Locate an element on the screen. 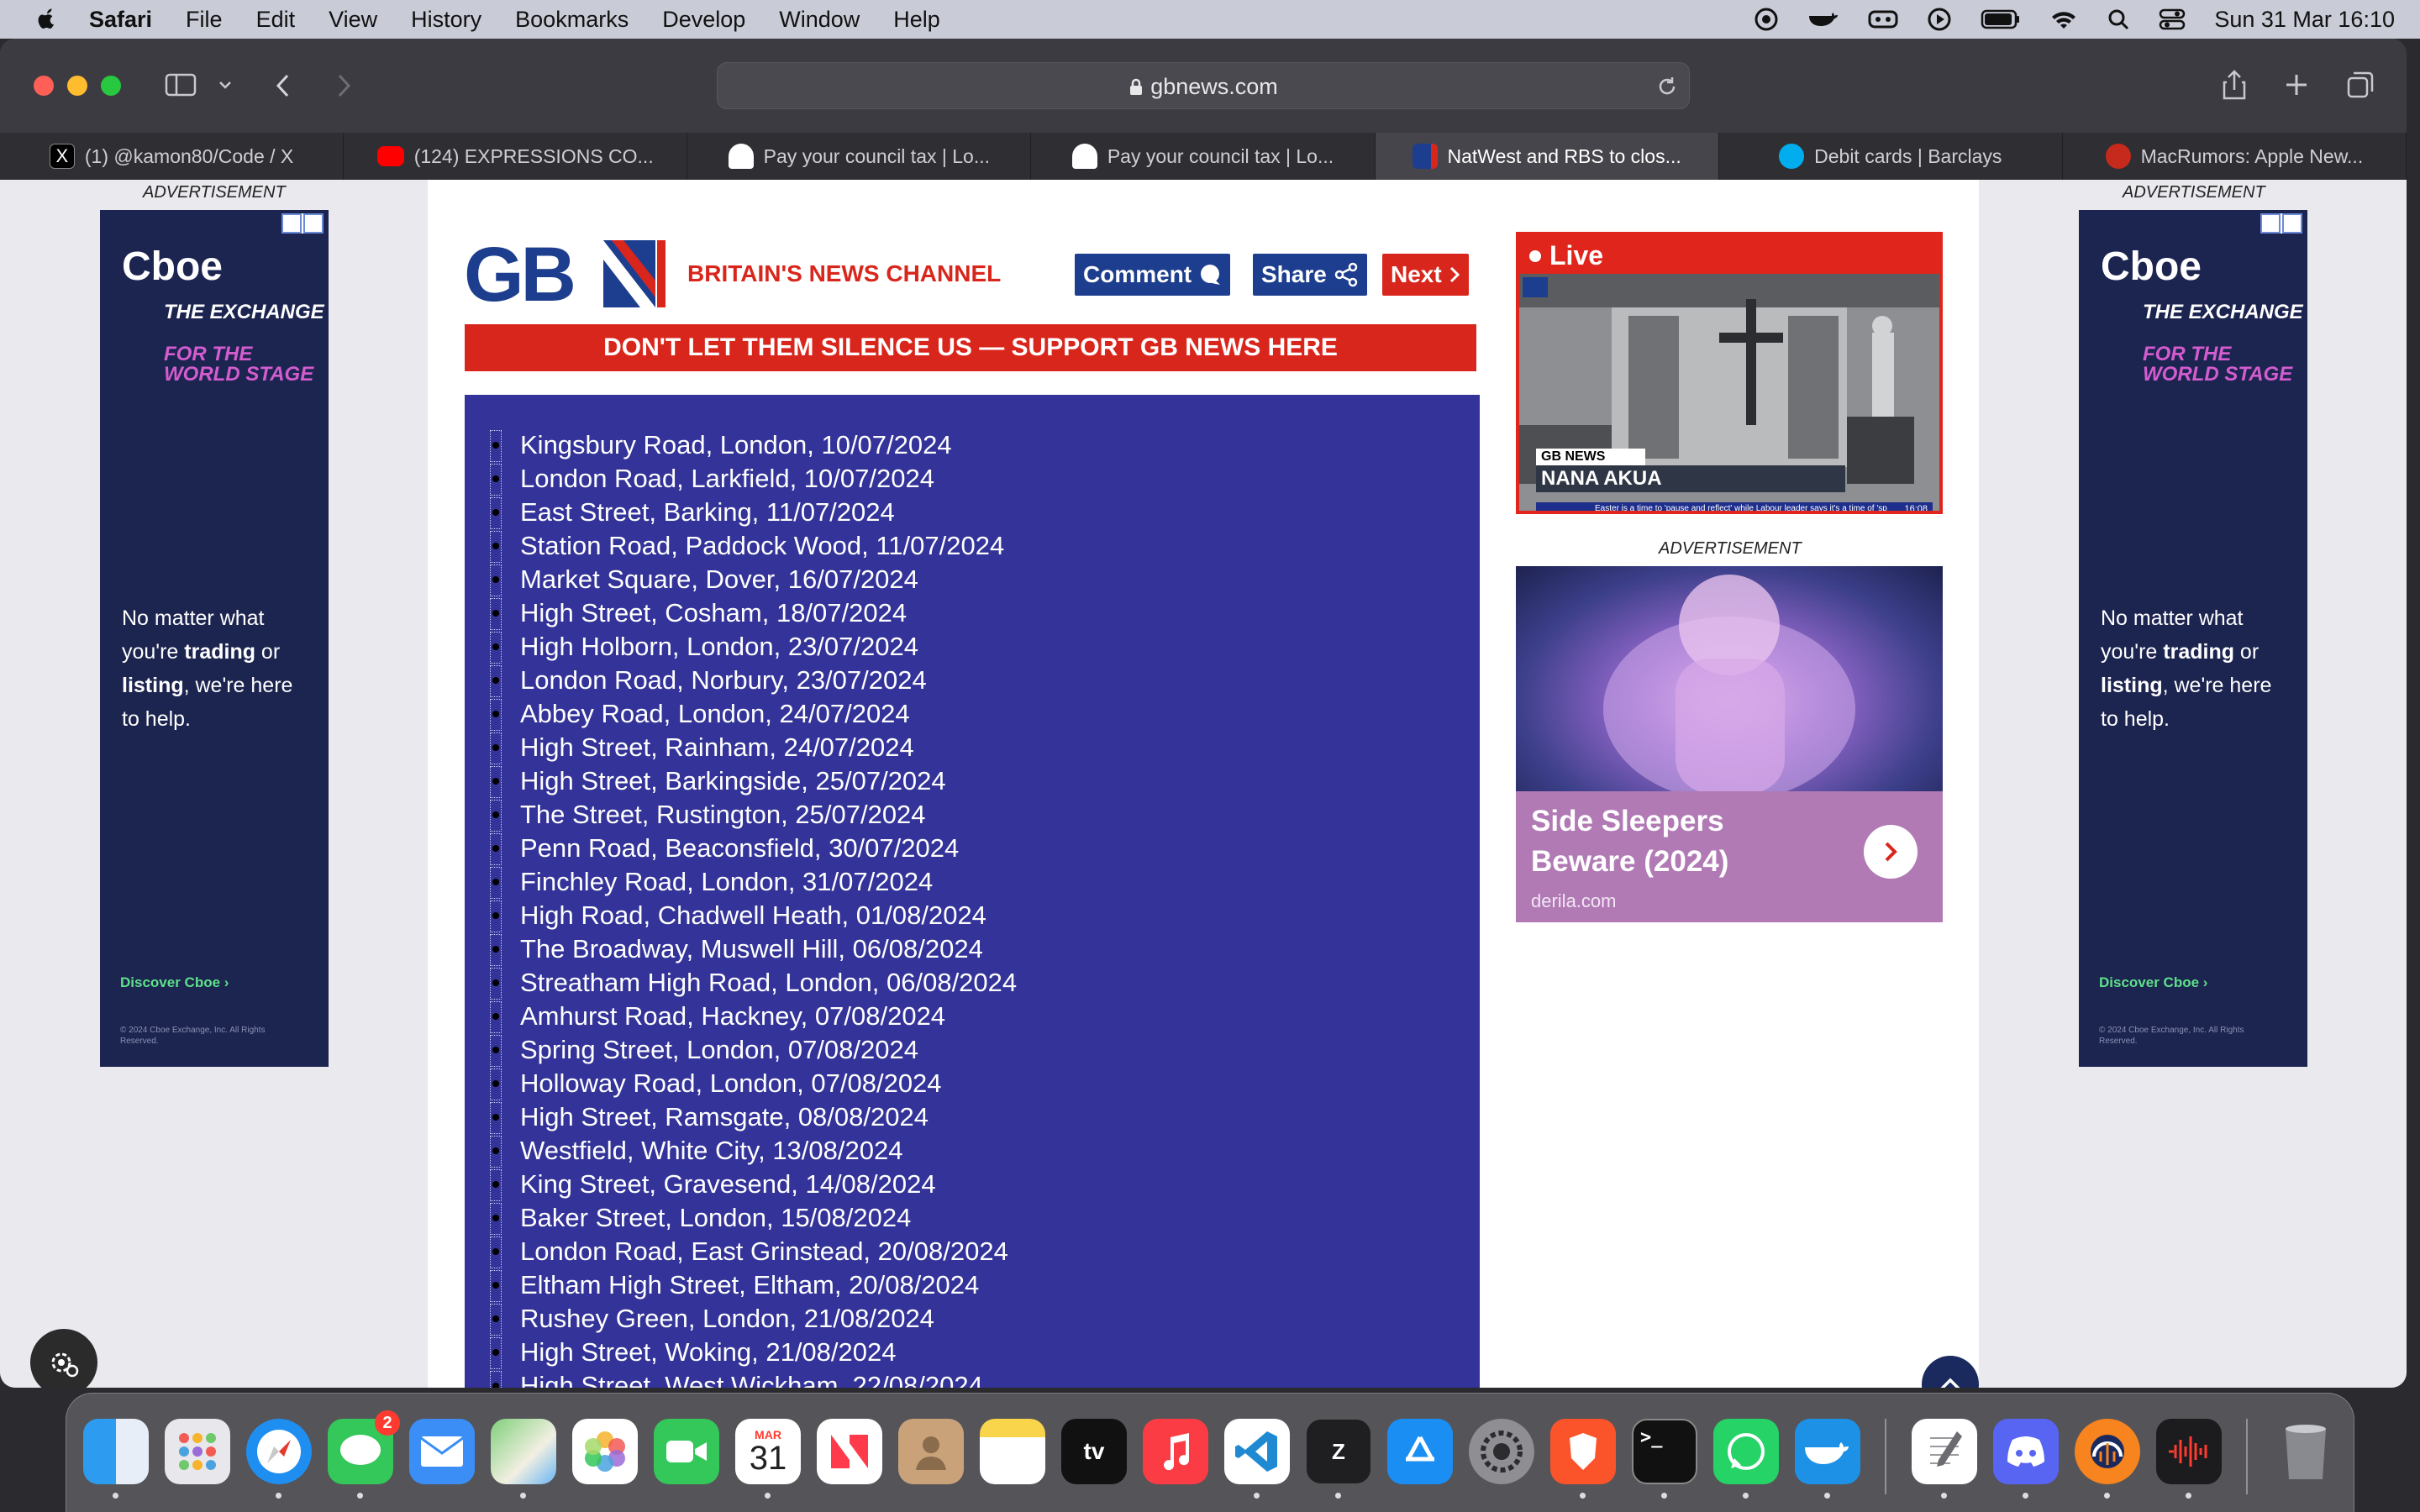  minimize-window-button is located at coordinates (77, 86).